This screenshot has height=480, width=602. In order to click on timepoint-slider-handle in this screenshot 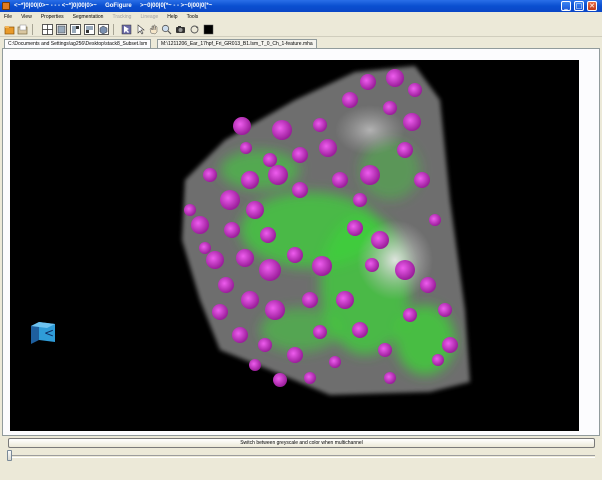, I will do `click(9, 455)`.